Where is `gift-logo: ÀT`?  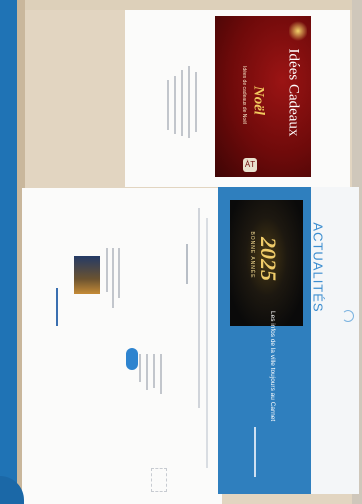
gift-logo: ÀT is located at coordinates (250, 165).